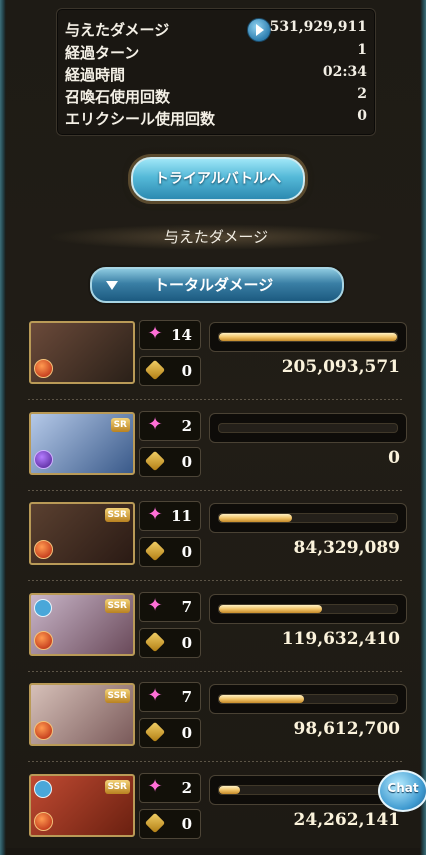 The width and height of the screenshot is (426, 855). Describe the element at coordinates (346, 548) in the screenshot. I see `damage-value: 84,329,089` at that location.